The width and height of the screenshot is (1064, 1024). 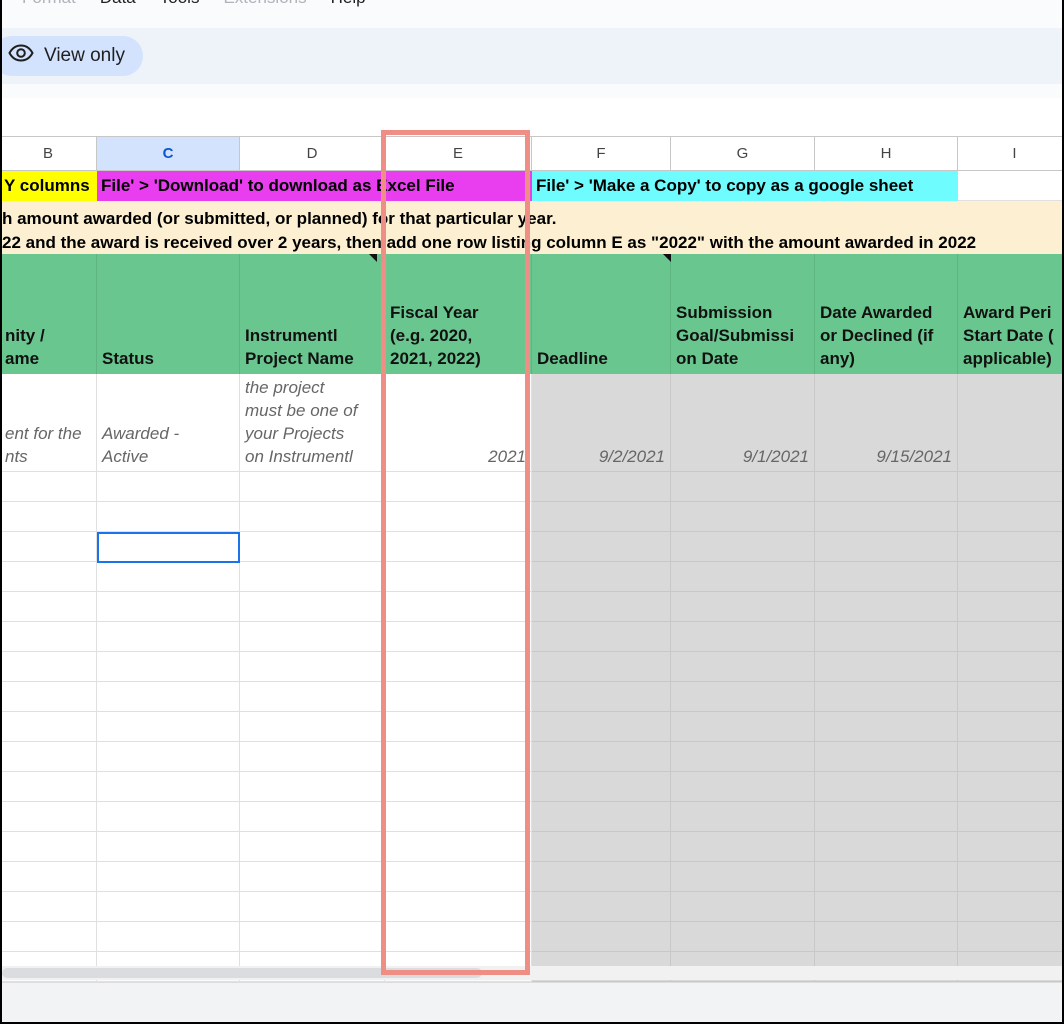 What do you see at coordinates (743, 154) in the screenshot?
I see `column-header-g: G` at bounding box center [743, 154].